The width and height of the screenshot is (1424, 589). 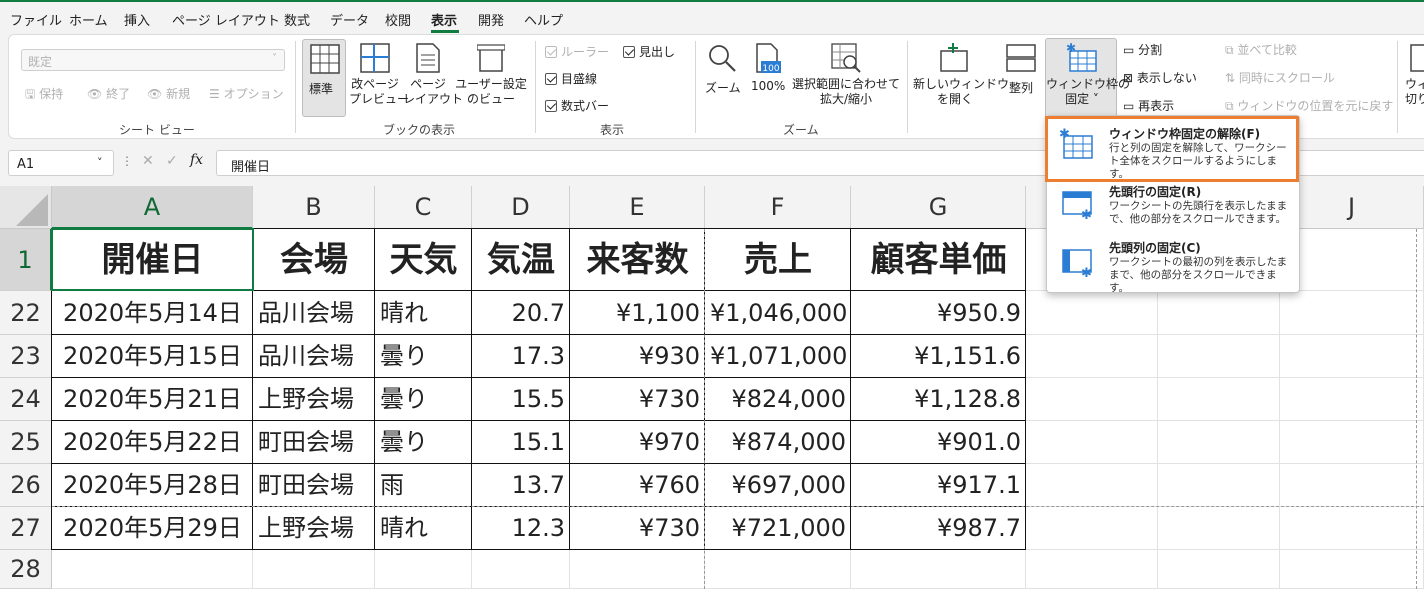 What do you see at coordinates (152, 313) in the screenshot?
I see `table-cell: 2020年5月14日` at bounding box center [152, 313].